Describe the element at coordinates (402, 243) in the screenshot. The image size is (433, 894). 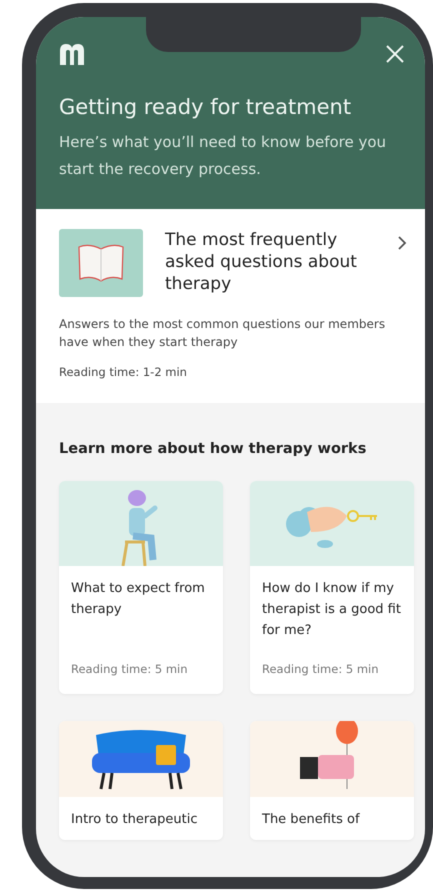
I see `chevron-right-icon` at that location.